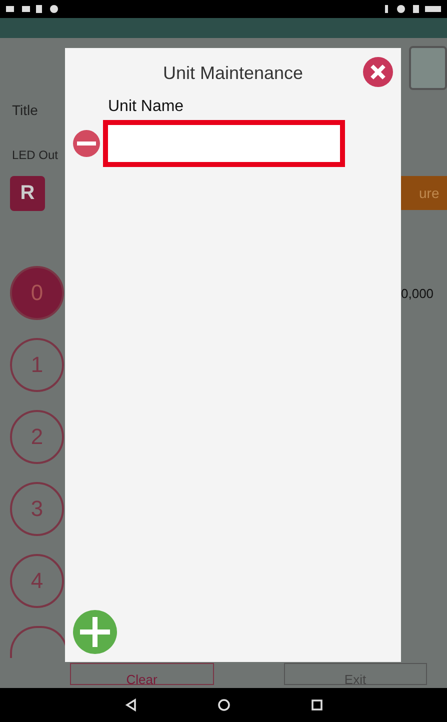 The height and width of the screenshot is (722, 447). Describe the element at coordinates (418, 294) in the screenshot. I see `value-text: 0,000` at that location.